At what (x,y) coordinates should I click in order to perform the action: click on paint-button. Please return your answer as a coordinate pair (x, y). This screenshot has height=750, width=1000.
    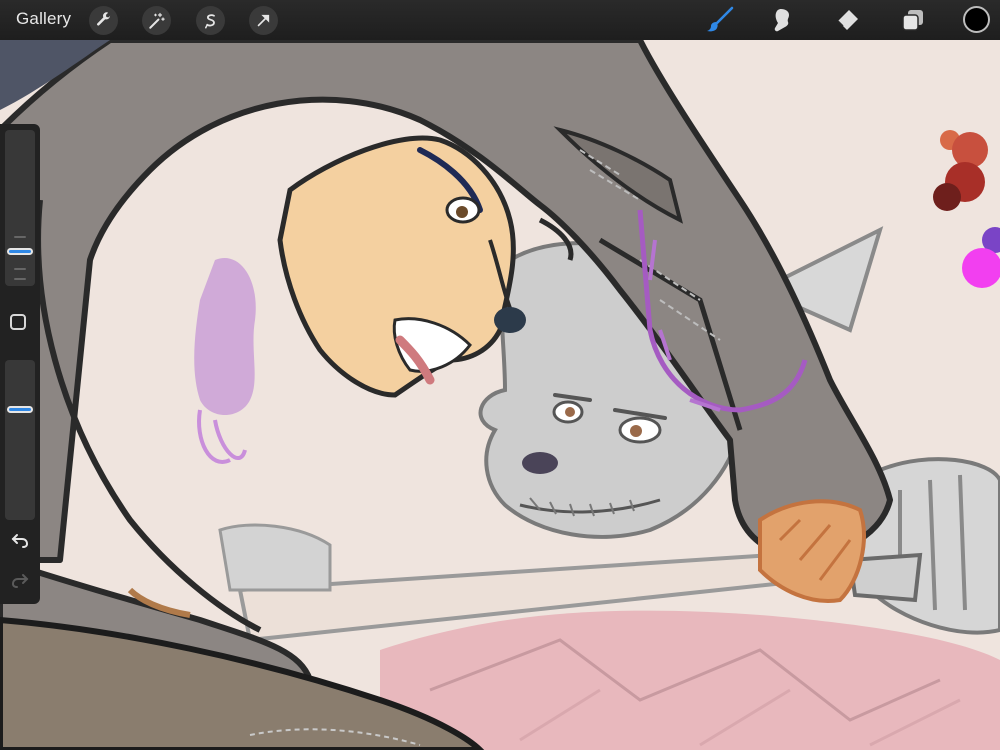
    Looking at the image, I should click on (720, 20).